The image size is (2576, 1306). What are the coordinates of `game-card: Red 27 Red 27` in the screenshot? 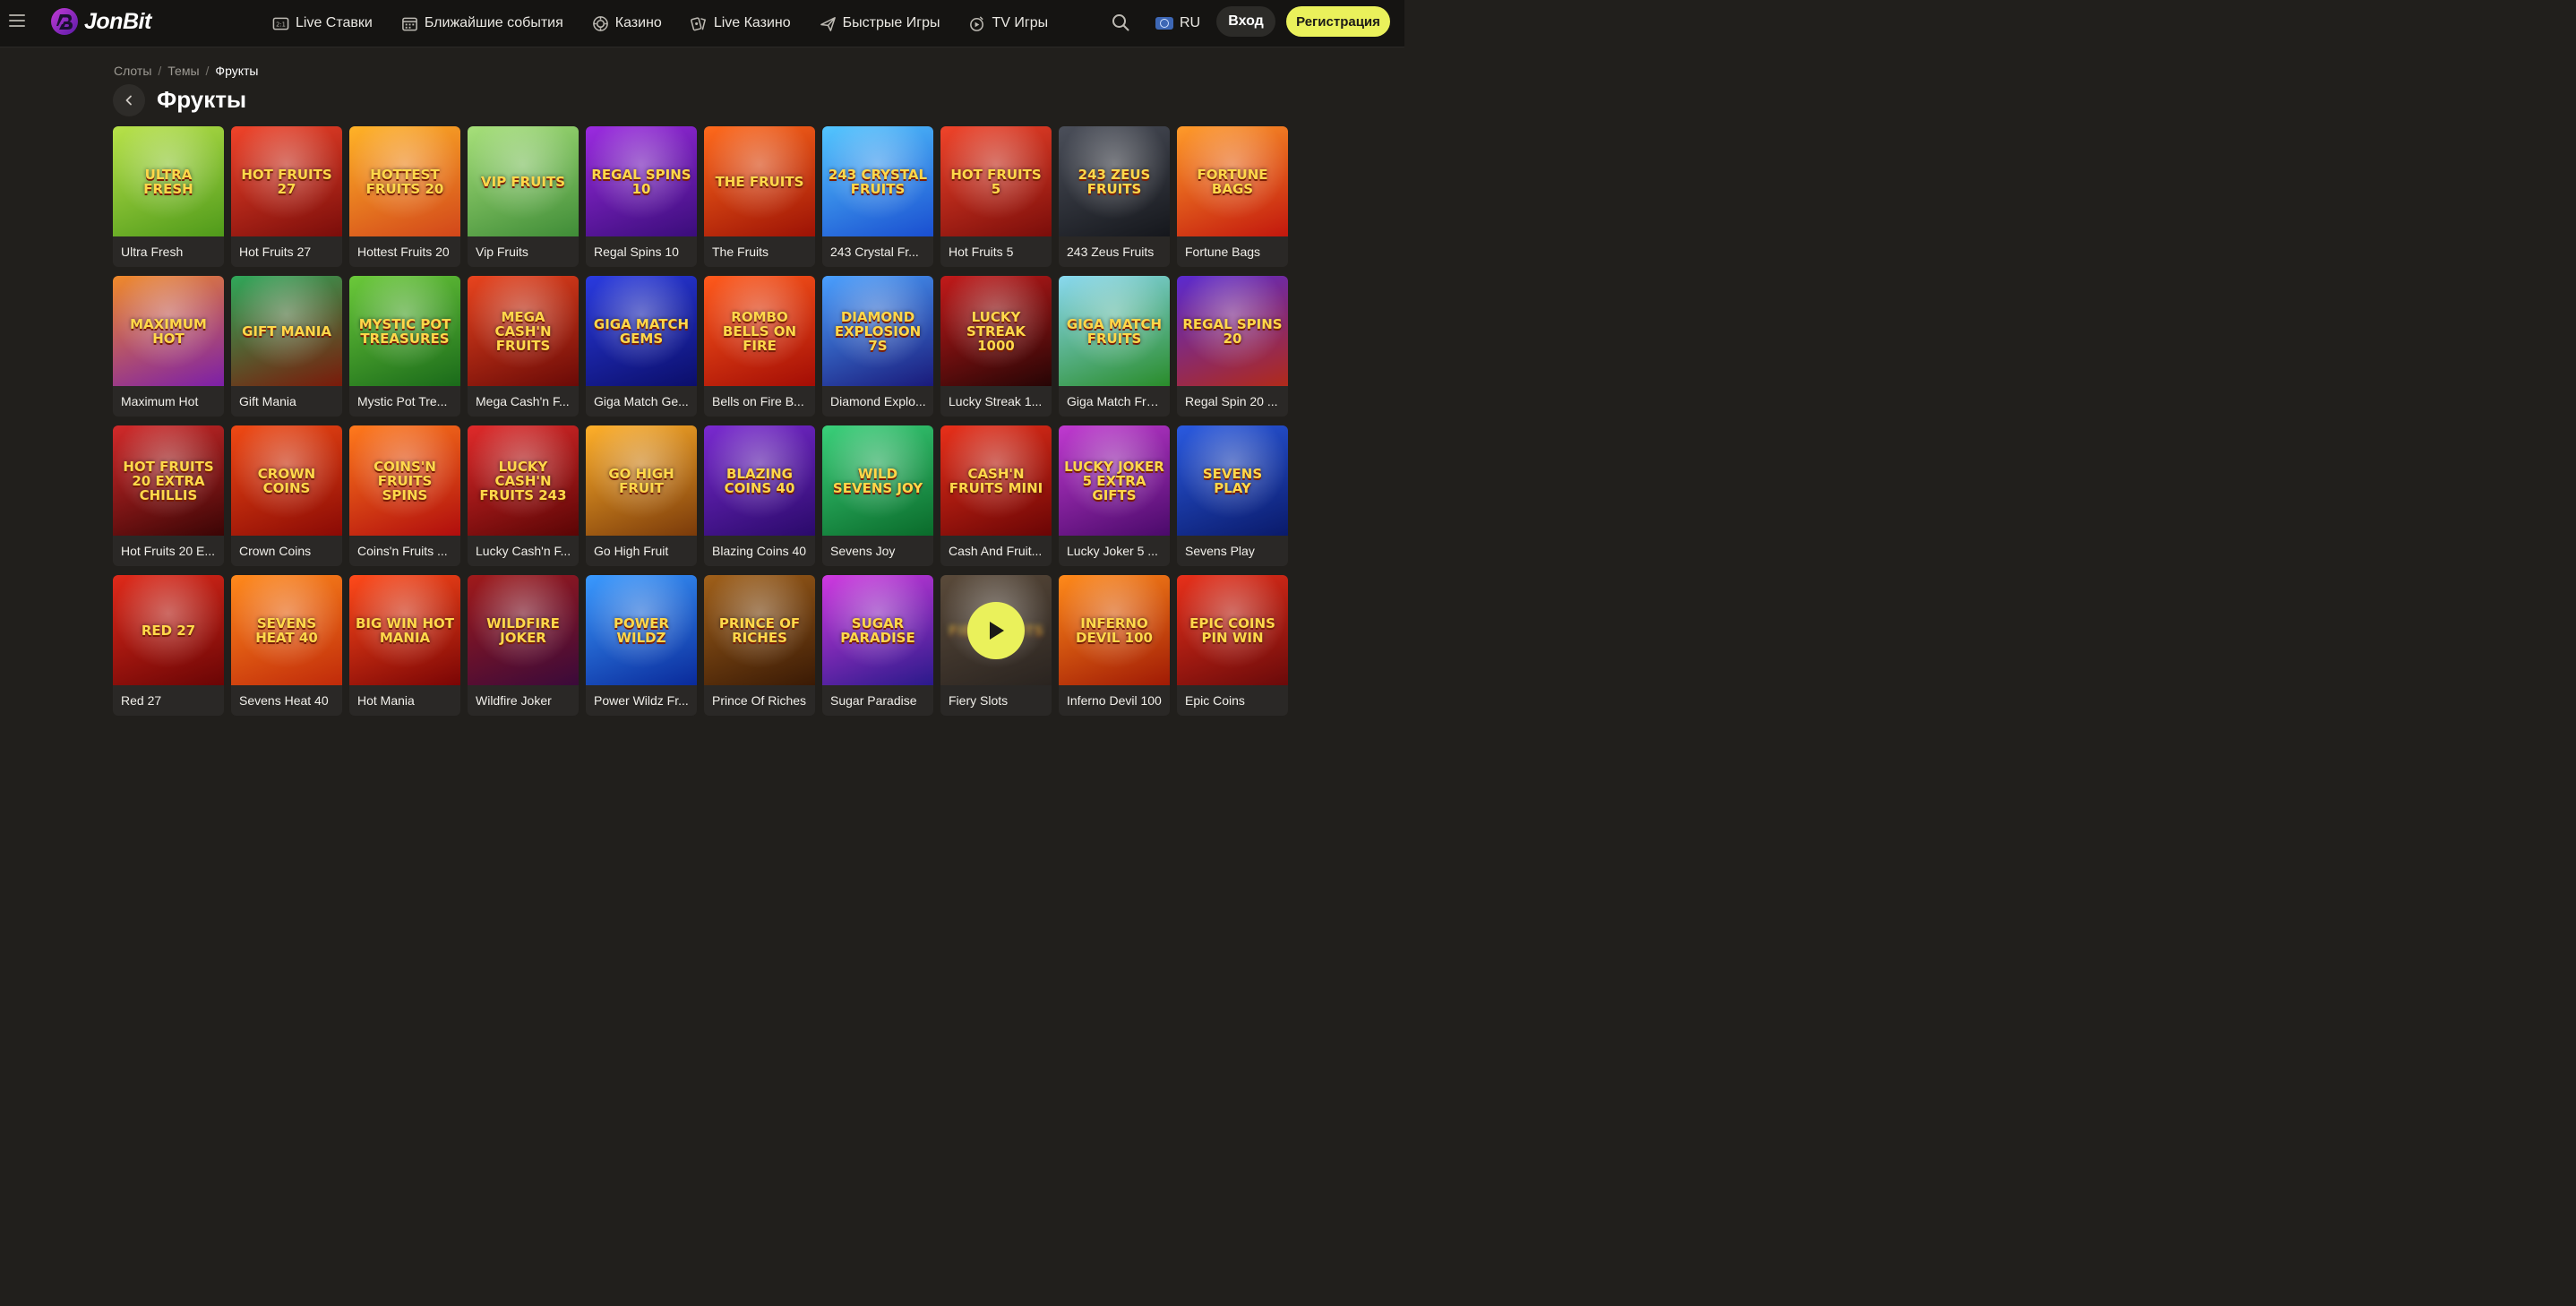 It's located at (168, 645).